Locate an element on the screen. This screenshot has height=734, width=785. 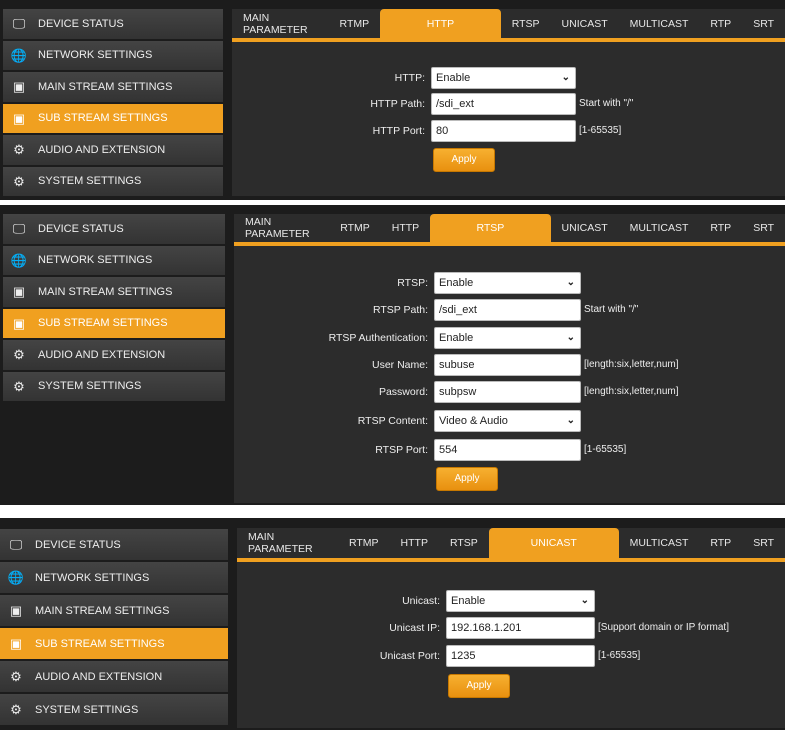
field-value: 80 is located at coordinates (442, 131).